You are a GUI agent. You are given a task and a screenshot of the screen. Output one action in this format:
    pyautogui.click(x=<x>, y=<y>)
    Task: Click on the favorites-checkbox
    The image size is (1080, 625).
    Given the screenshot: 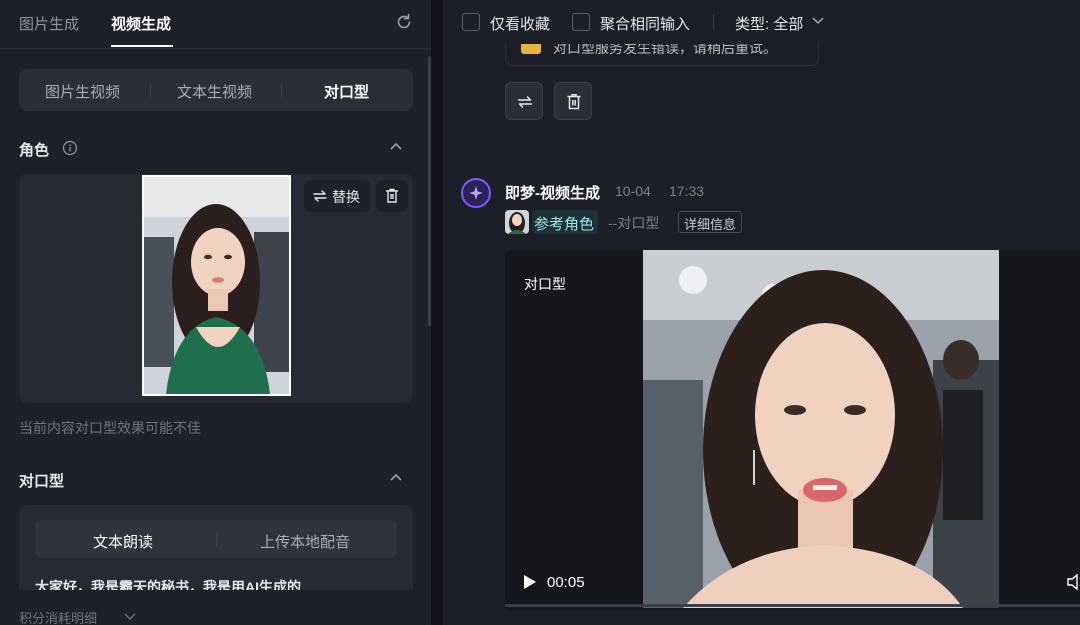 What is the action you would take?
    pyautogui.click(x=471, y=22)
    